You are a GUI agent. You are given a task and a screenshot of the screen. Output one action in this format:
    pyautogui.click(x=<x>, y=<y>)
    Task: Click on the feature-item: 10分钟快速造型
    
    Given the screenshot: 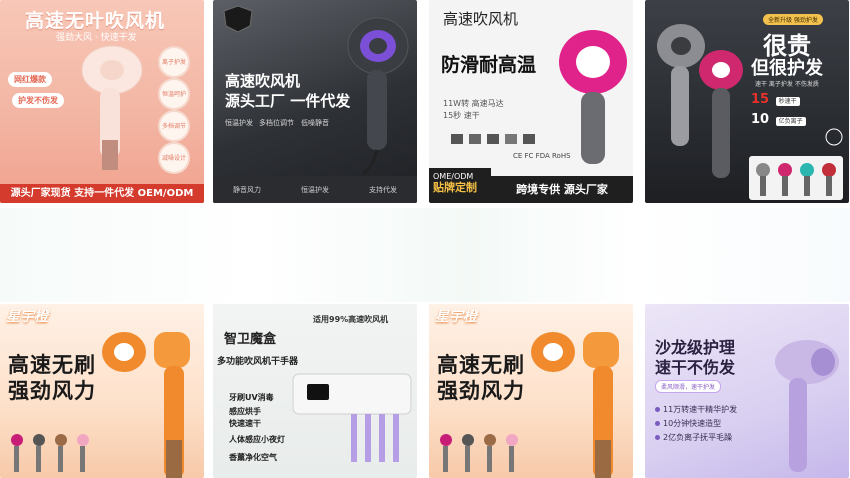 What is the action you would take?
    pyautogui.click(x=688, y=423)
    